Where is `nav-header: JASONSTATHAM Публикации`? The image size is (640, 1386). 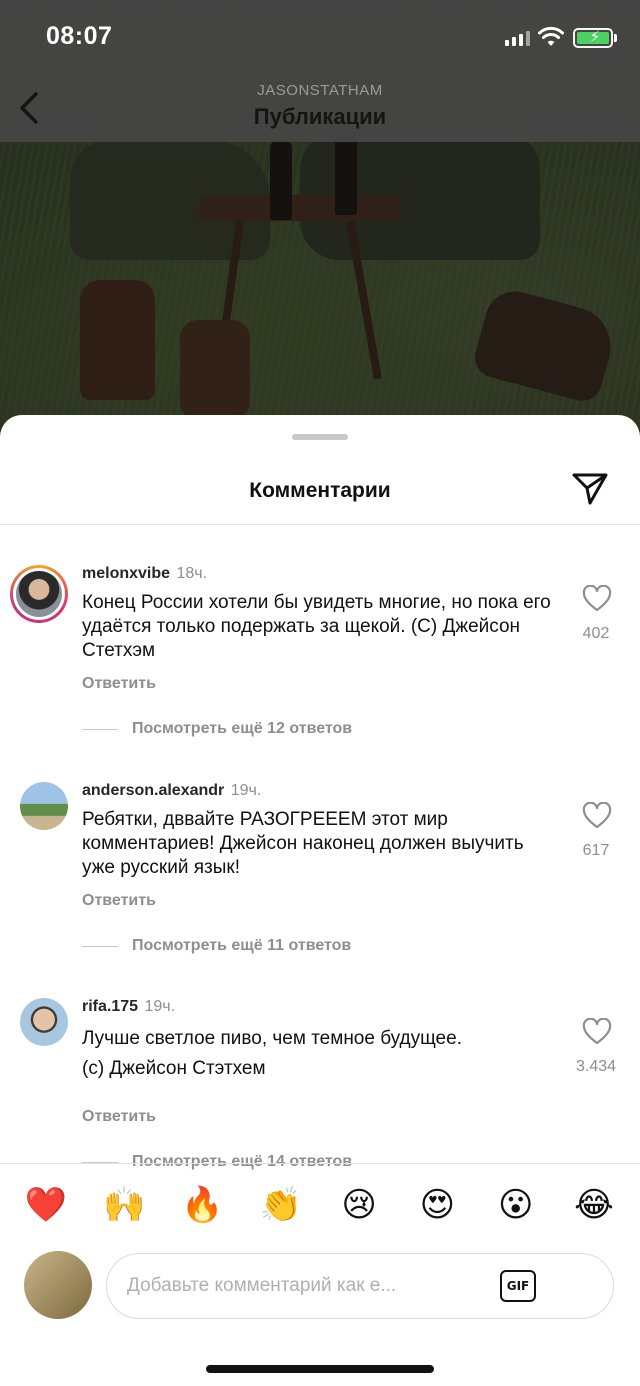 nav-header: JASONSTATHAM Публикации is located at coordinates (320, 110).